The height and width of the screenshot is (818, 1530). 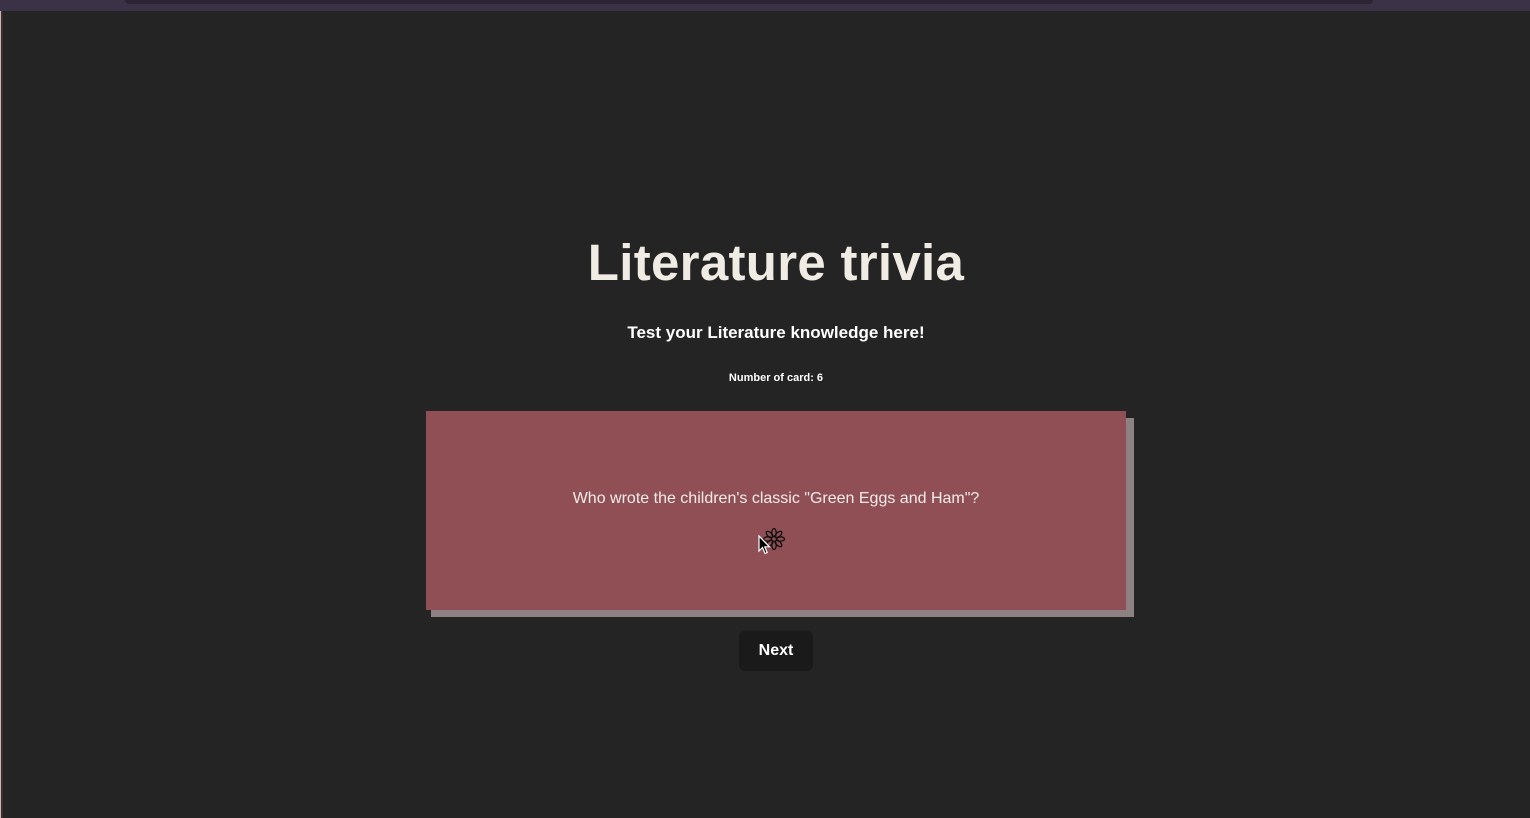 What do you see at coordinates (764, 545) in the screenshot?
I see `mouse-cursor-icon` at bounding box center [764, 545].